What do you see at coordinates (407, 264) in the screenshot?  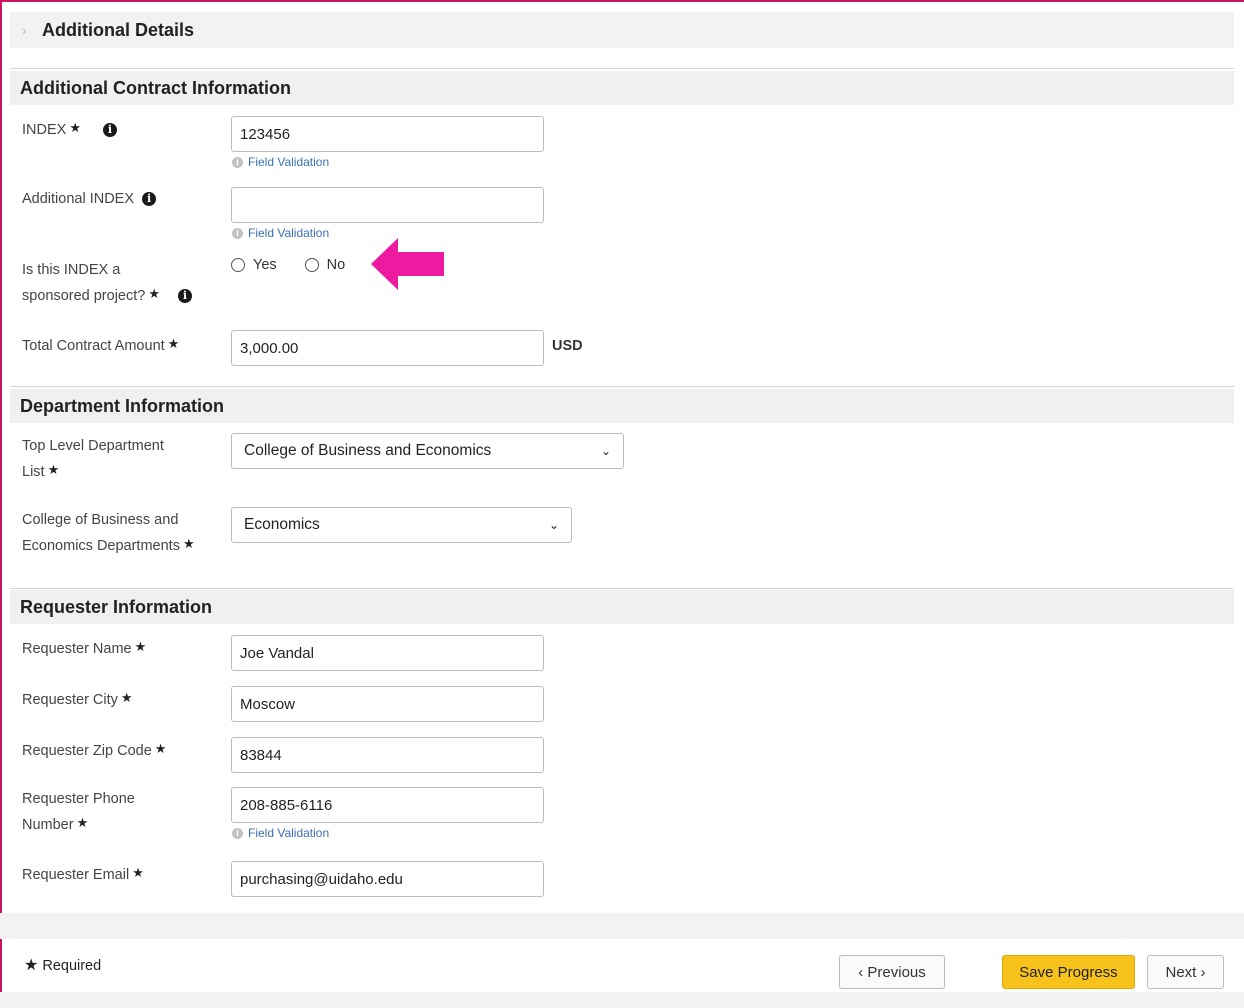 I see `pink-arrow-annotation-icon` at bounding box center [407, 264].